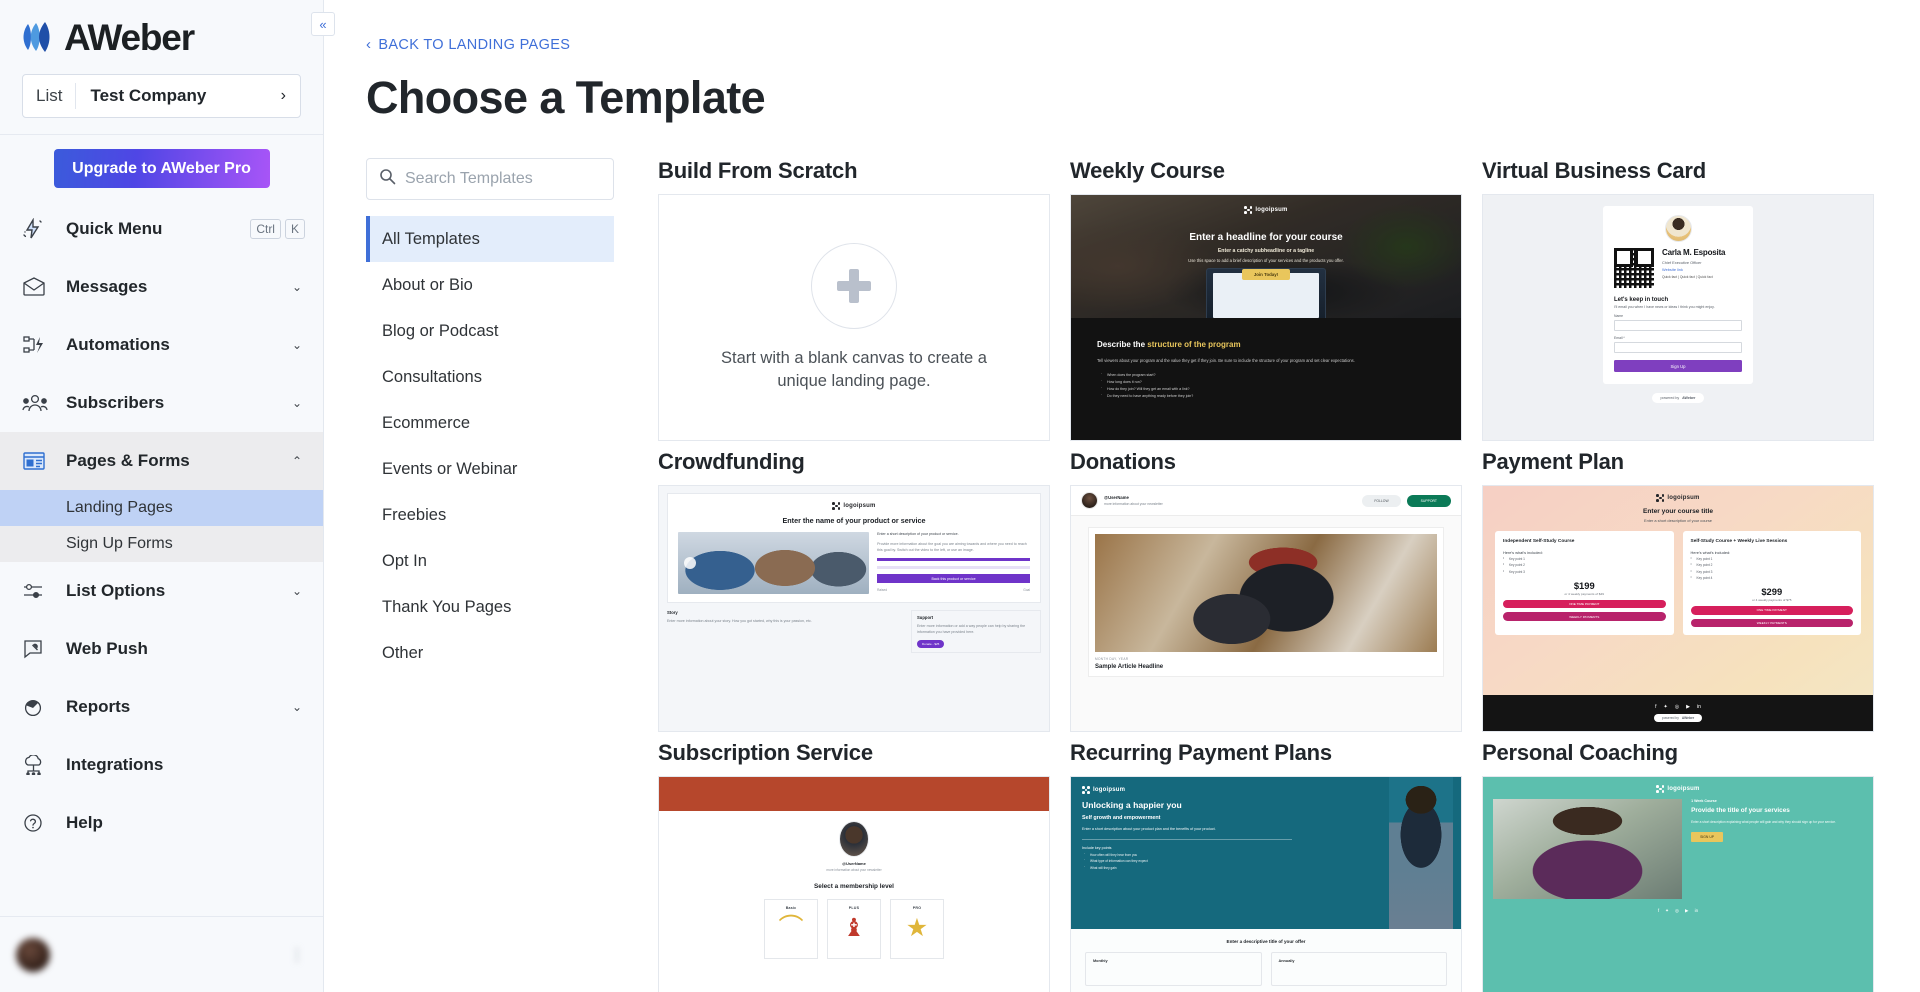 The height and width of the screenshot is (992, 1920). What do you see at coordinates (161, 591) in the screenshot?
I see `sidebar-item-list-options: List Options ⌄` at bounding box center [161, 591].